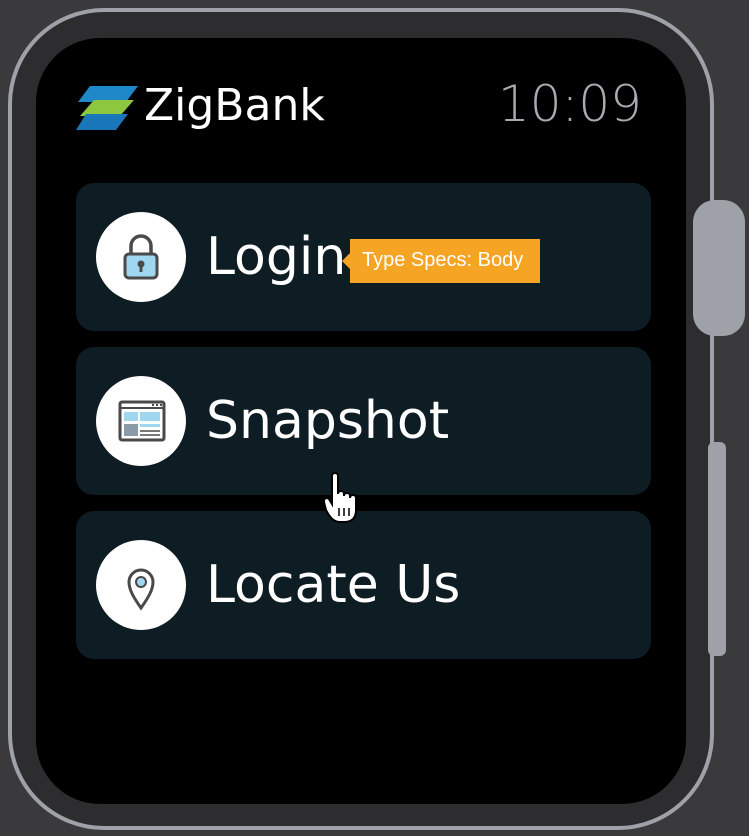  What do you see at coordinates (276, 257) in the screenshot?
I see `menu-label-login: Login` at bounding box center [276, 257].